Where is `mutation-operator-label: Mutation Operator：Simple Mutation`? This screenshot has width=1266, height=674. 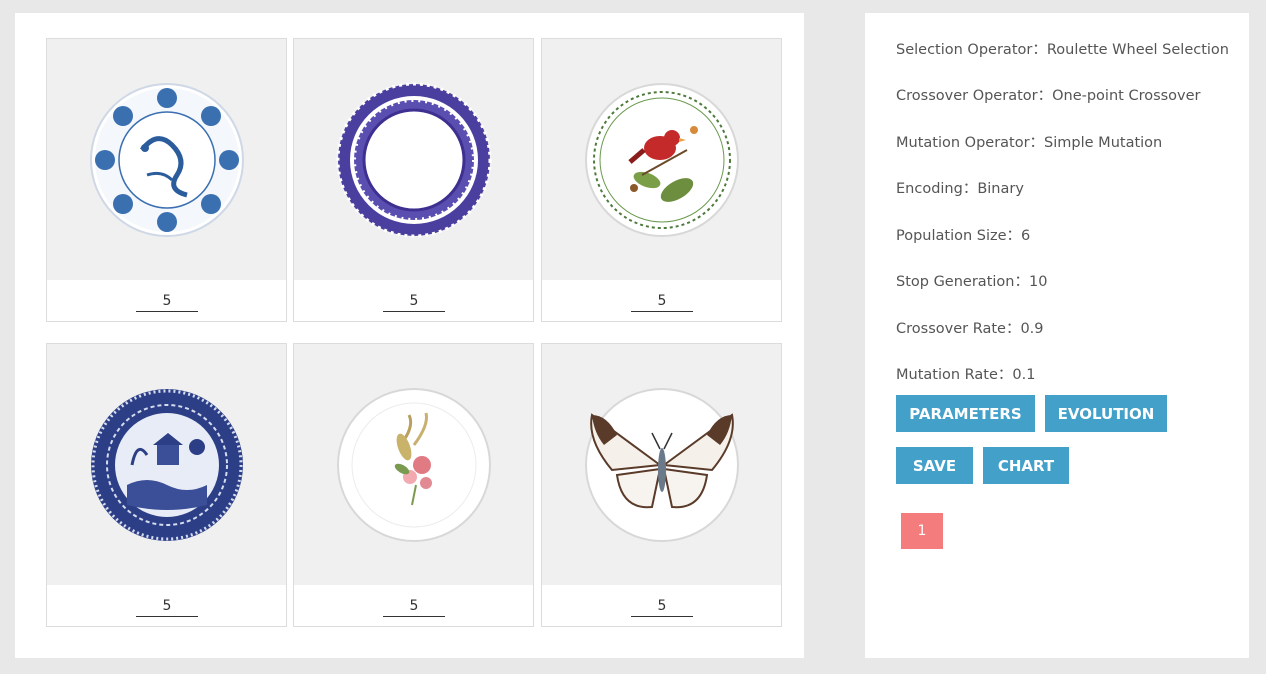 mutation-operator-label: Mutation Operator：Simple Mutation is located at coordinates (1029, 143).